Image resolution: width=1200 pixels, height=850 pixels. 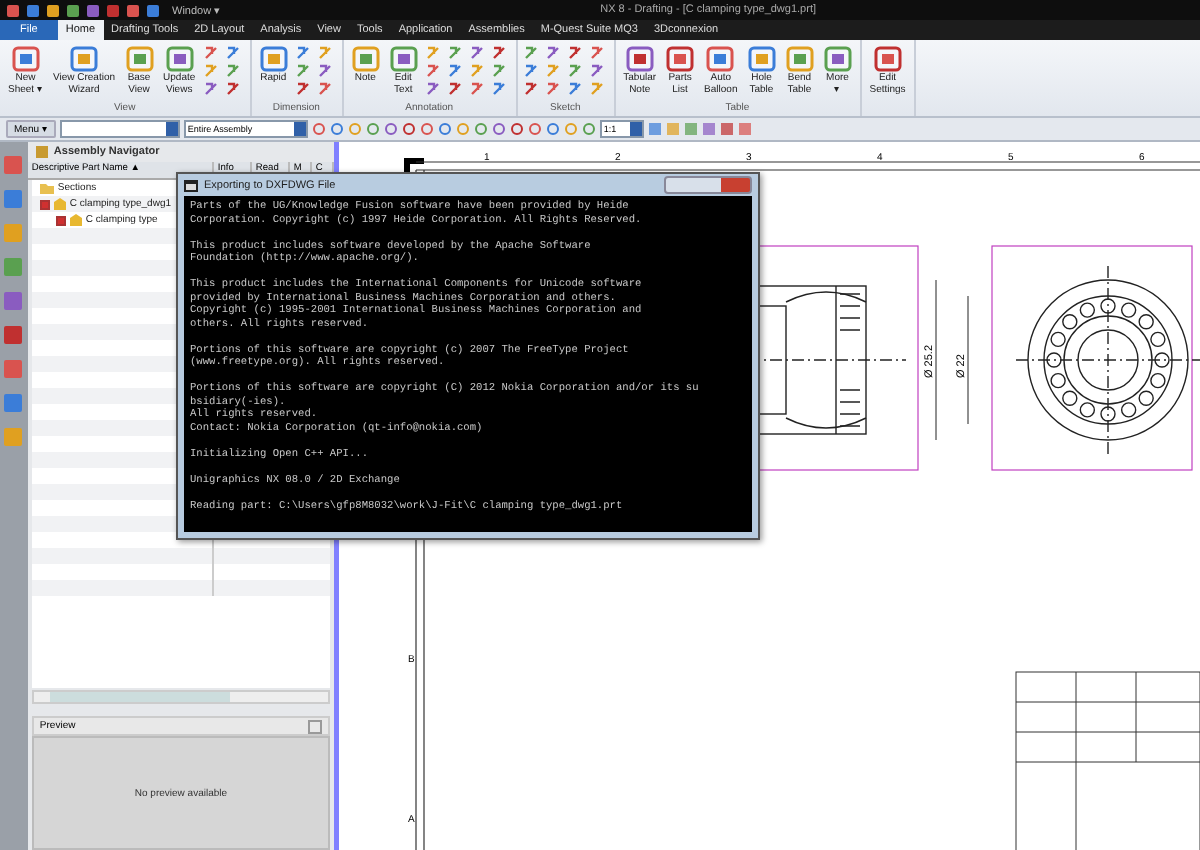 I want to click on navigator-icon, so click(x=41, y=152).